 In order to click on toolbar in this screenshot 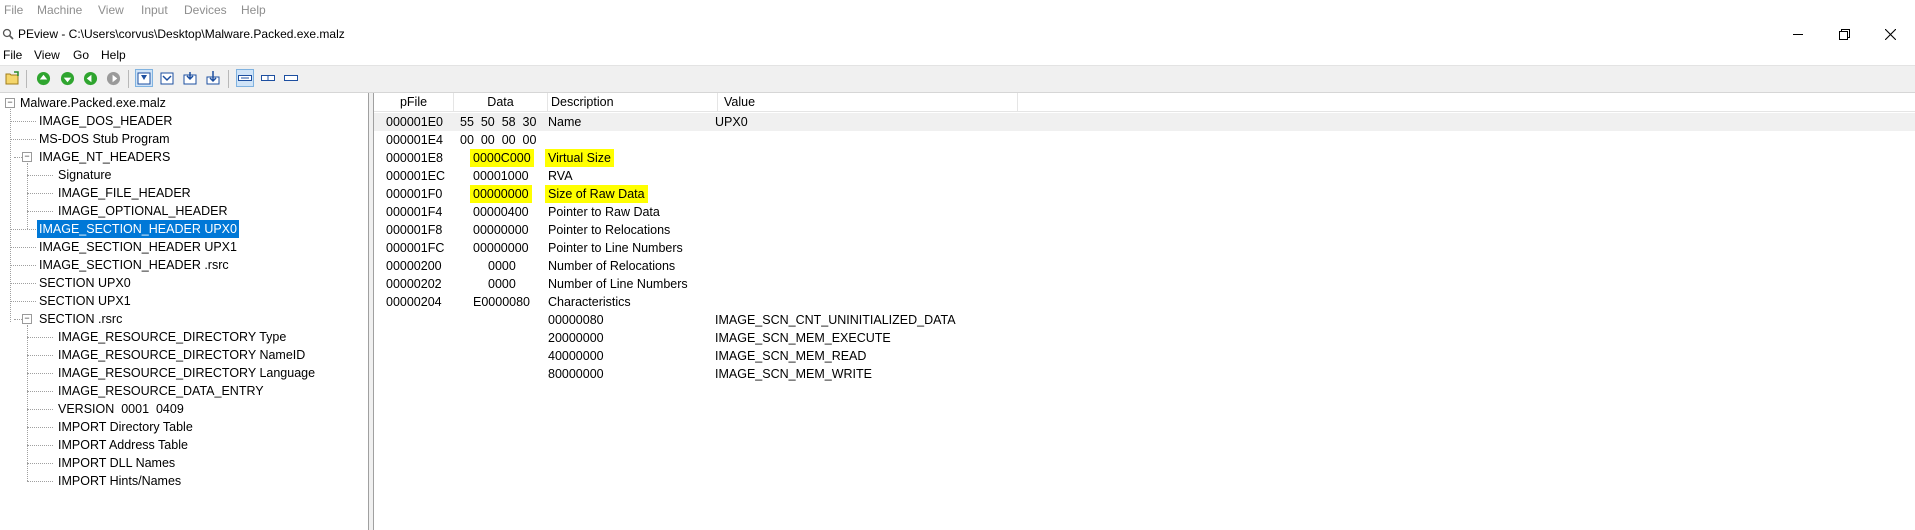, I will do `click(957, 79)`.